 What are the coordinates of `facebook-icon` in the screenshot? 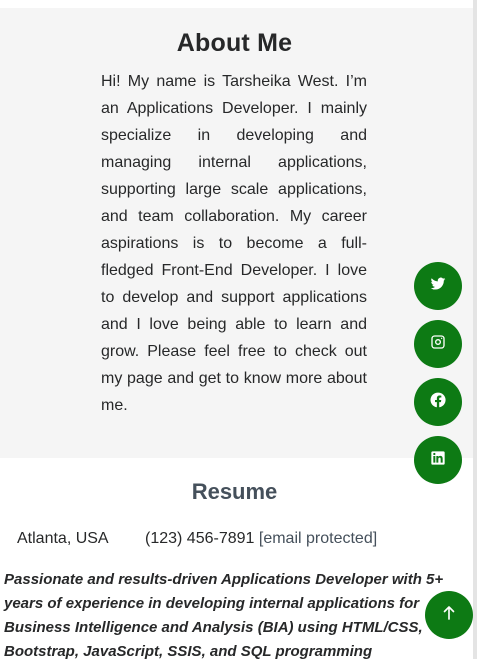 It's located at (438, 402).